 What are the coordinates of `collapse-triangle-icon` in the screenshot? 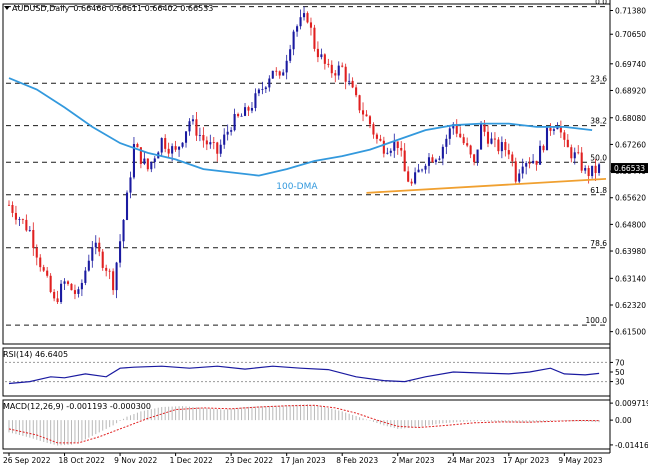 It's located at (7, 8).